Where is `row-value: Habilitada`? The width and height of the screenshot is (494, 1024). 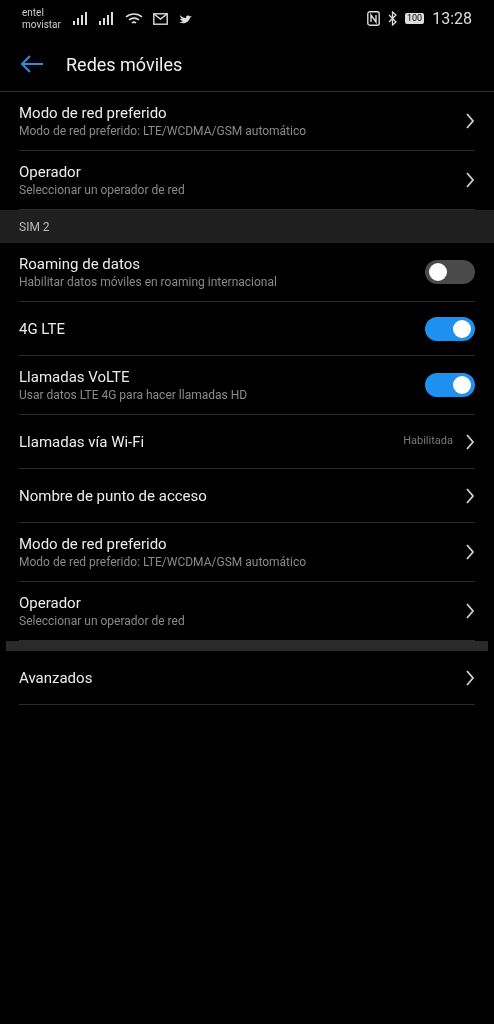 row-value: Habilitada is located at coordinates (428, 441).